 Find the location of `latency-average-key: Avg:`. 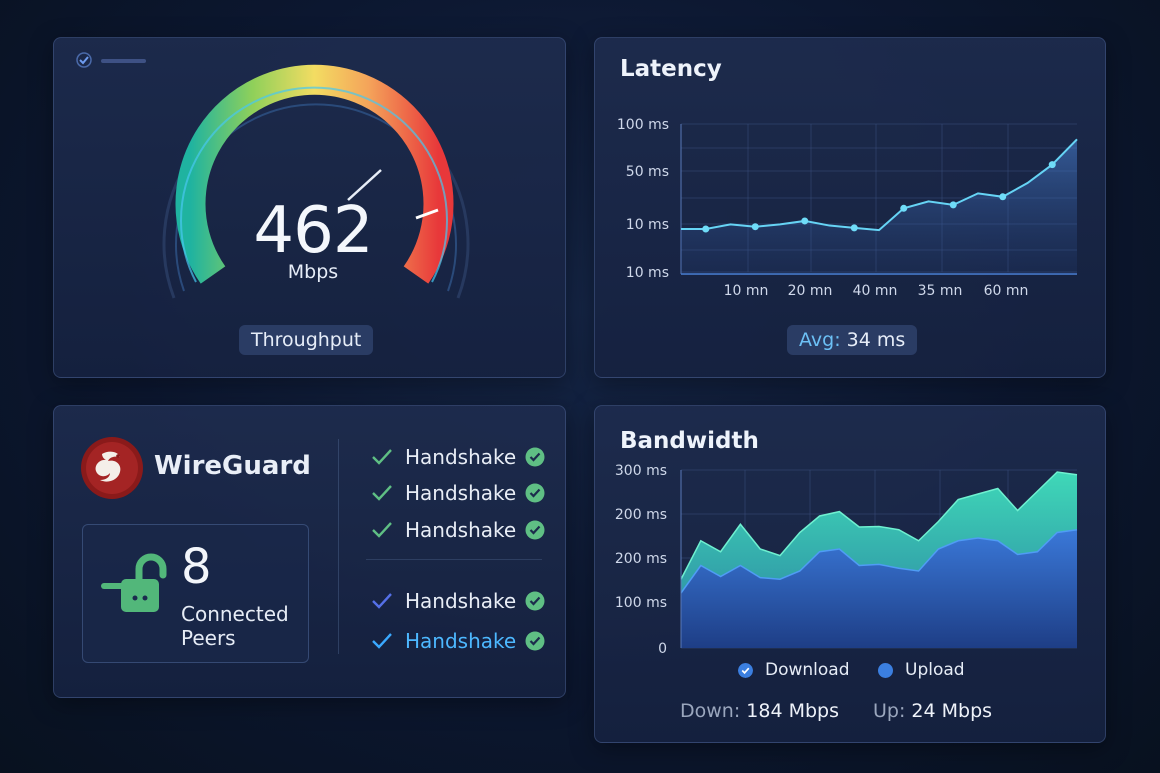

latency-average-key: Avg: is located at coordinates (820, 340).